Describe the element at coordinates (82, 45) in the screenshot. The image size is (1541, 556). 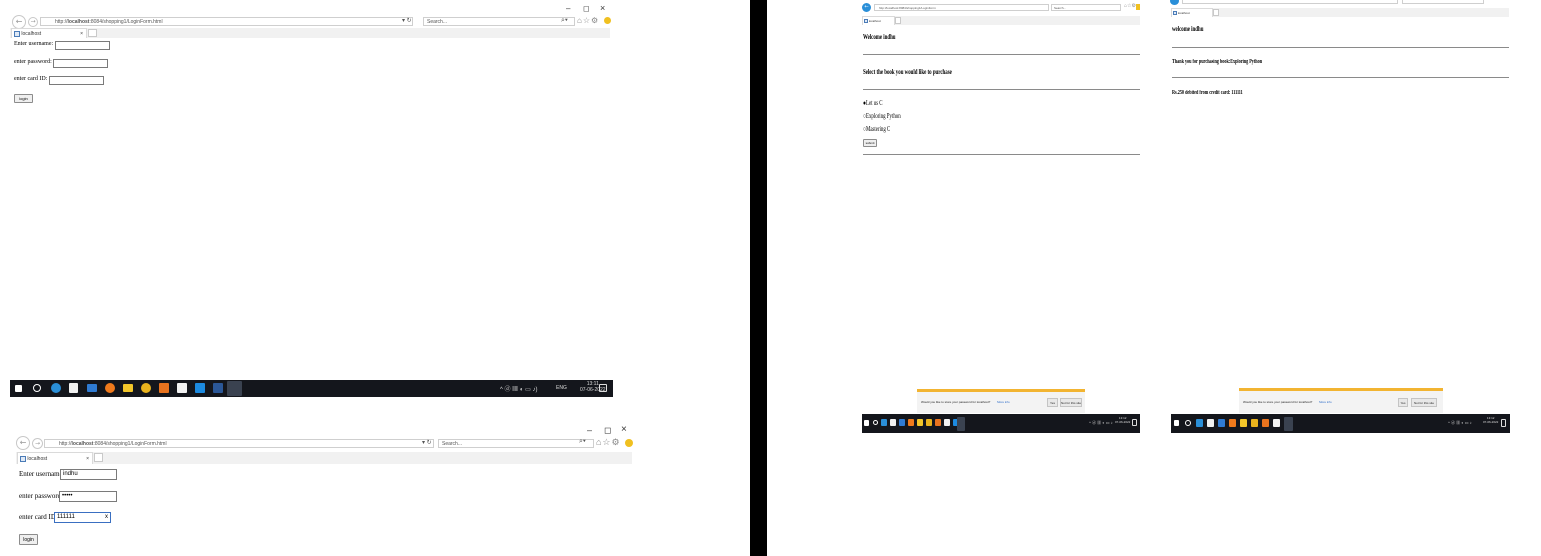
I see `username-field` at that location.